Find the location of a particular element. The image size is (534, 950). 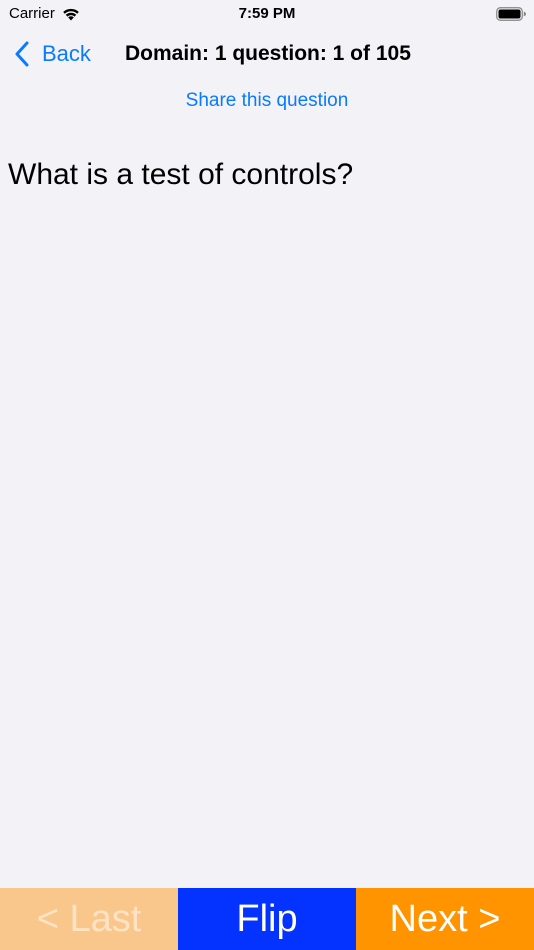

bottom-button-bar: < Last Flip Next > is located at coordinates (267, 919).